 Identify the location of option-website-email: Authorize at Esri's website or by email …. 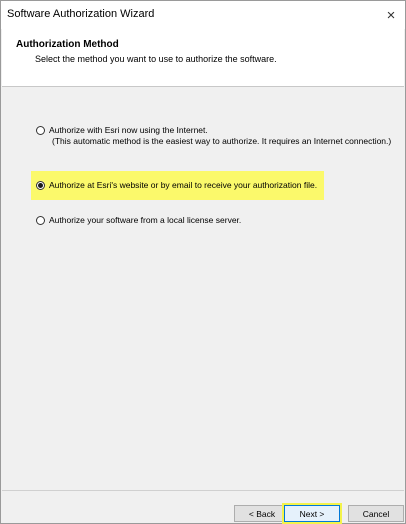
(176, 185).